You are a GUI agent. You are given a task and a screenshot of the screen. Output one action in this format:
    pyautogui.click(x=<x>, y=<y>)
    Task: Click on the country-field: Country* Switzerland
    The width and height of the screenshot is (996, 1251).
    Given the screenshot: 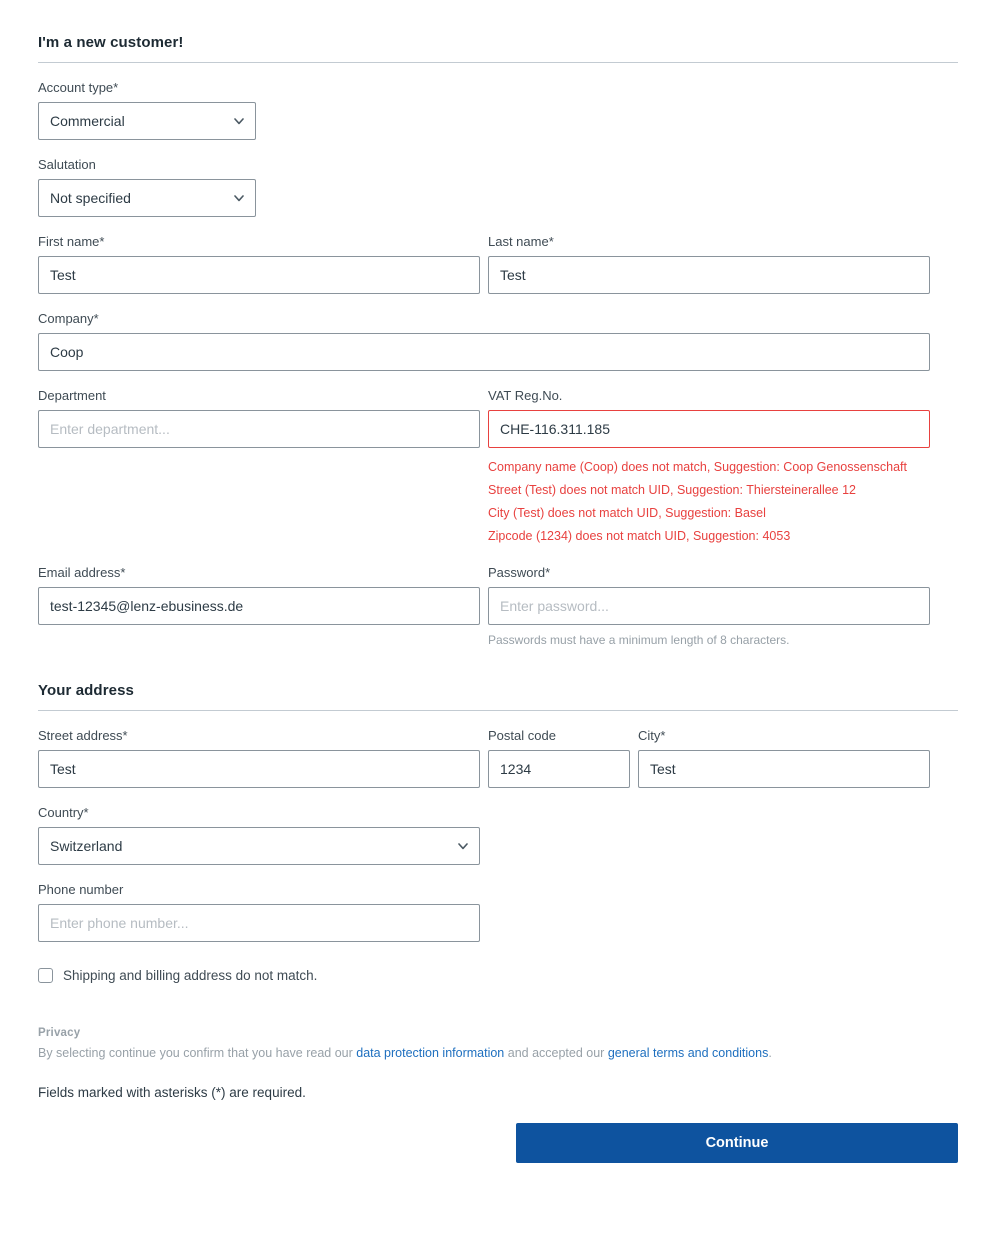 What is the action you would take?
    pyautogui.click(x=259, y=835)
    